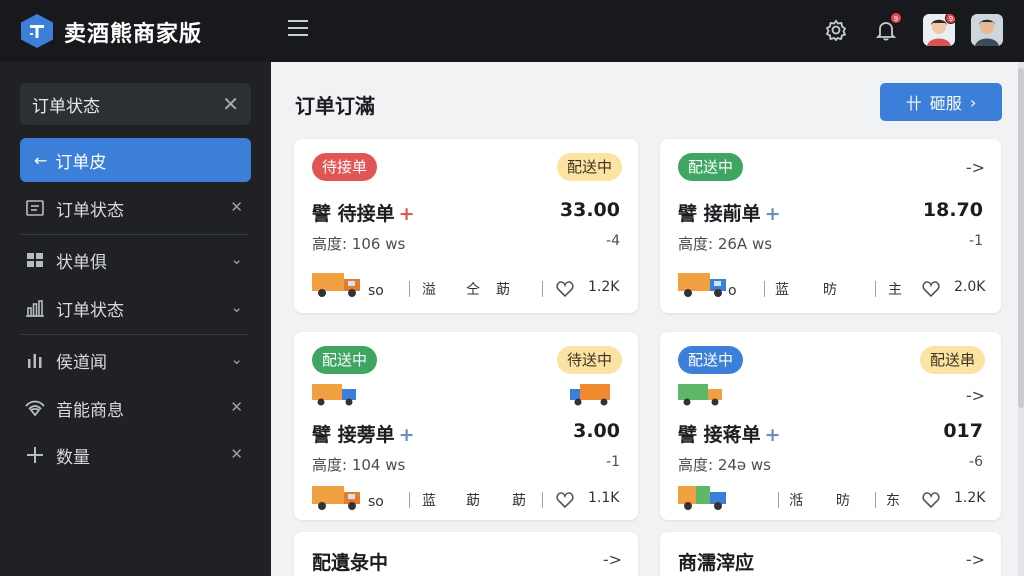  What do you see at coordinates (952, 360) in the screenshot?
I see `status-badge: 配送串` at bounding box center [952, 360].